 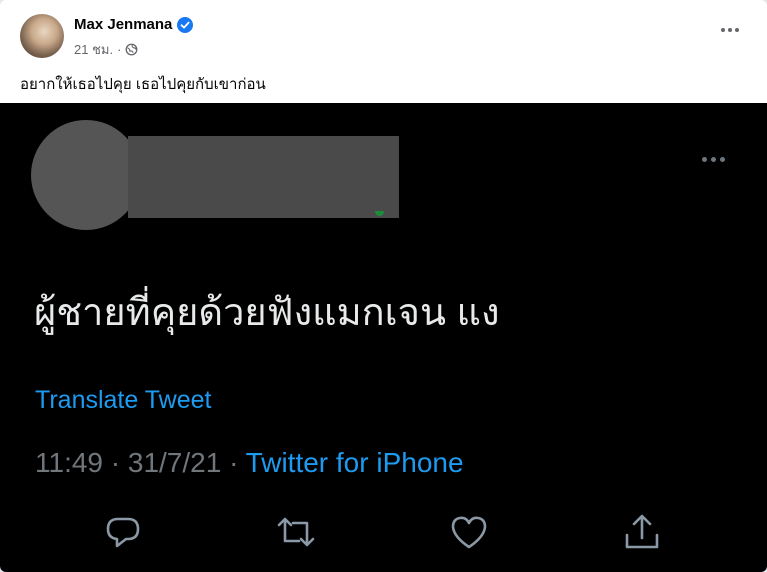 What do you see at coordinates (123, 24) in the screenshot?
I see `author-name: Max Jenmana` at bounding box center [123, 24].